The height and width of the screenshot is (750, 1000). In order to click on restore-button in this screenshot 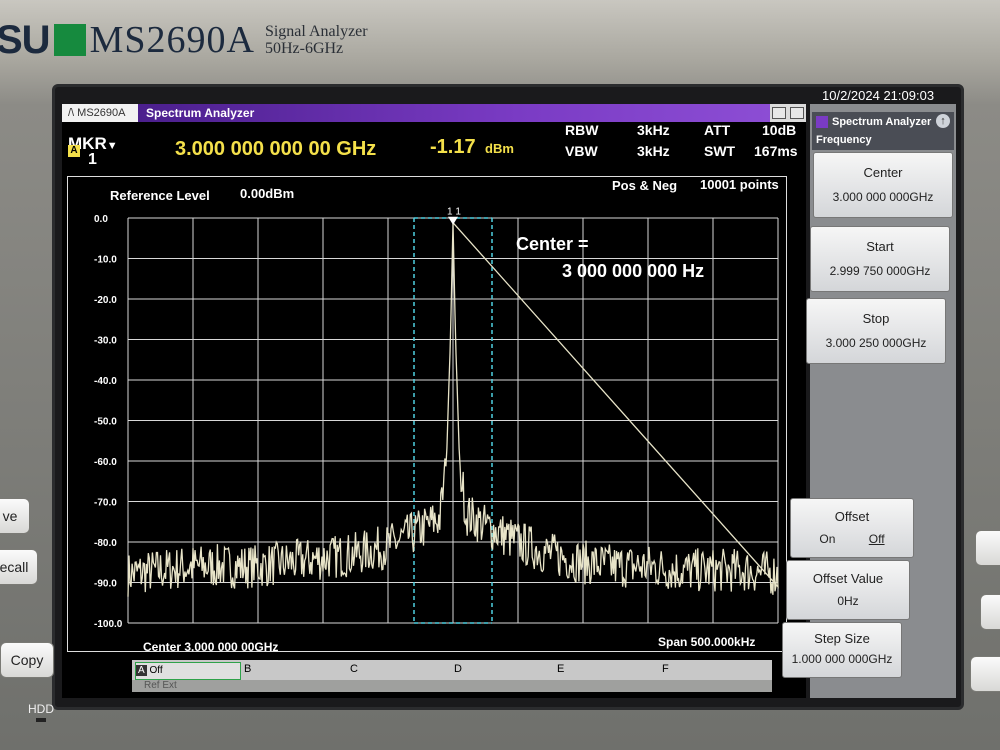, I will do `click(797, 113)`.